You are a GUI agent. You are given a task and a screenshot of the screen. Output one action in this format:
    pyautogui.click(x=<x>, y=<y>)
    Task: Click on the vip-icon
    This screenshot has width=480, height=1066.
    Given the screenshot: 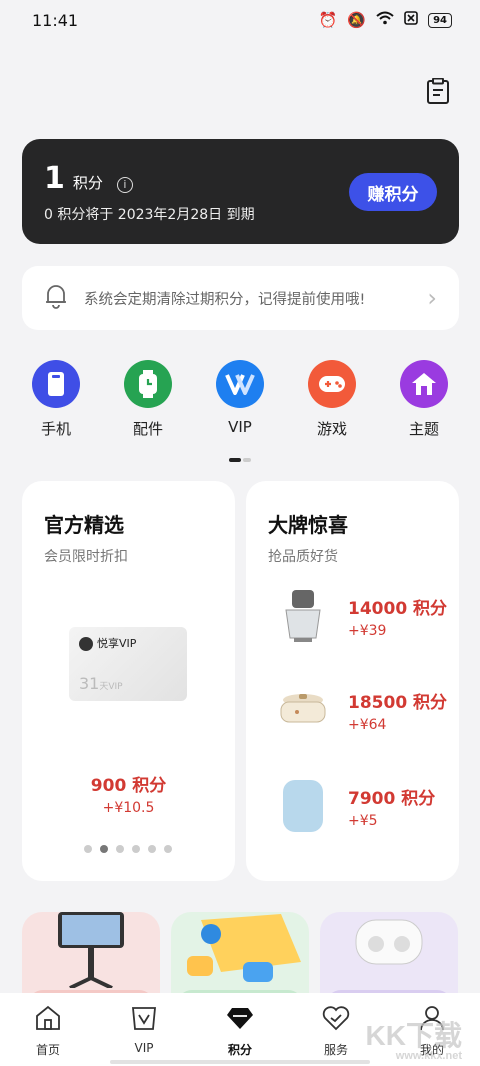 What is the action you would take?
    pyautogui.click(x=240, y=384)
    